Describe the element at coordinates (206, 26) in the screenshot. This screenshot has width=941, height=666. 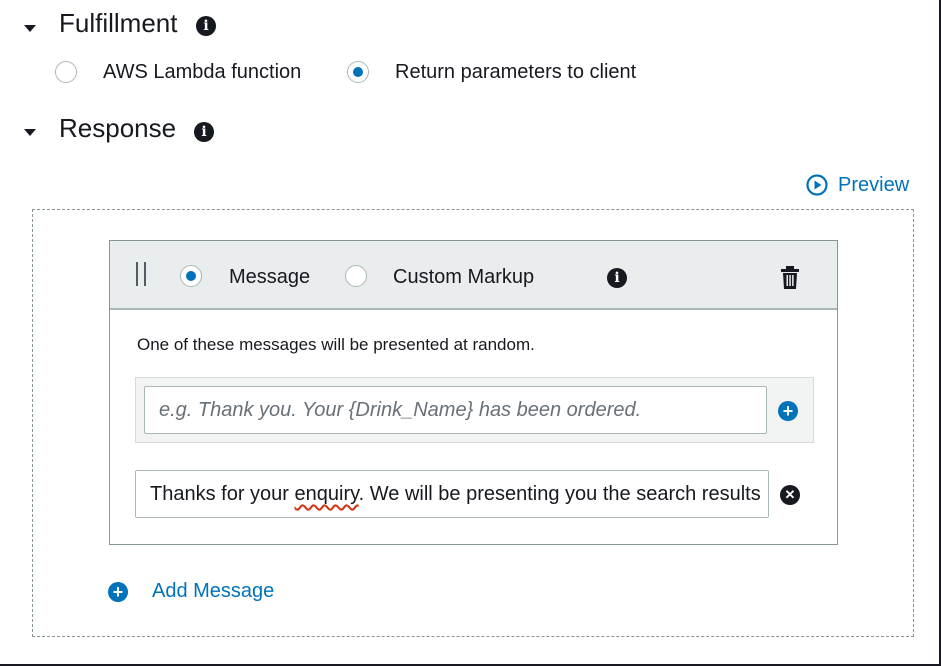
I see `fulfillment-info-icon: i` at that location.